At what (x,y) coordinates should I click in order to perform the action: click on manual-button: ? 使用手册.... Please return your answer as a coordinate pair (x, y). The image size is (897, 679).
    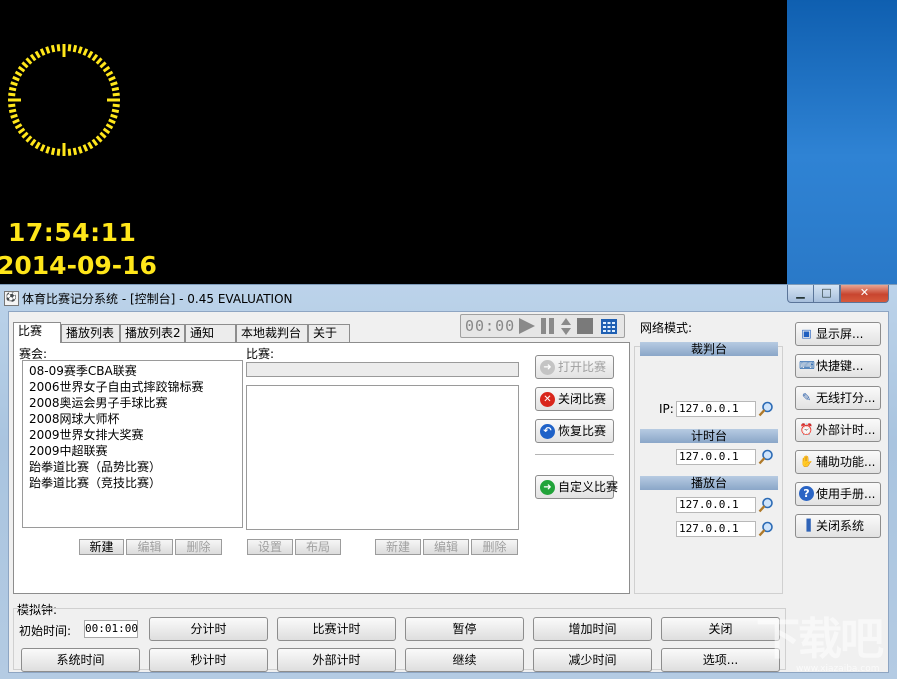
    Looking at the image, I should click on (838, 494).